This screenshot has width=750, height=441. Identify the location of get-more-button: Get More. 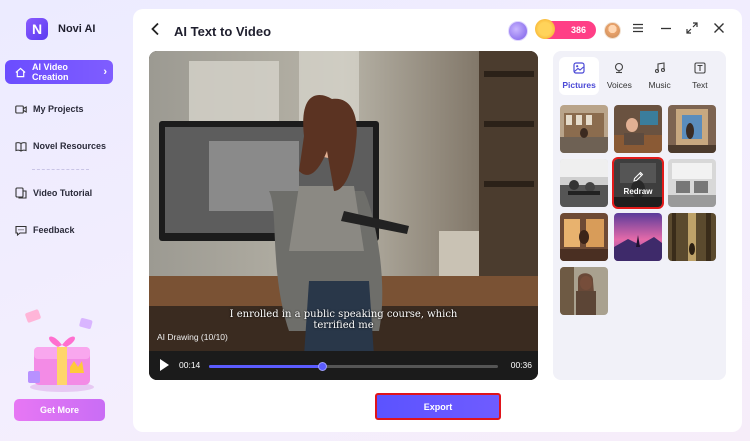
(59, 410).